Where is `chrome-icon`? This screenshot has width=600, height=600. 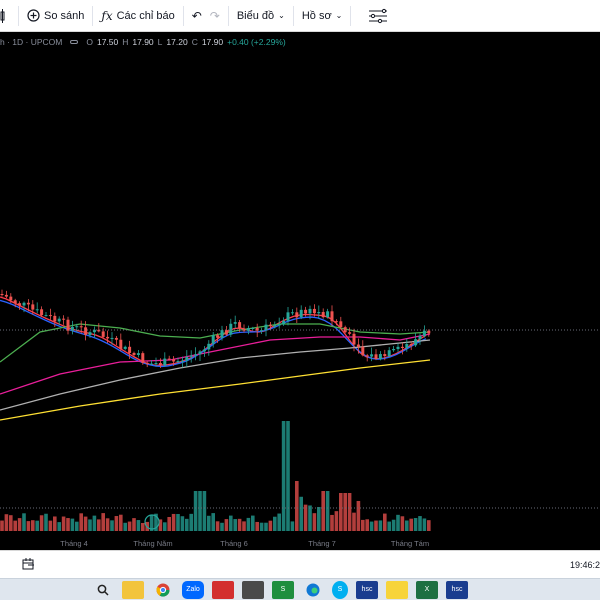 chrome-icon is located at coordinates (163, 590).